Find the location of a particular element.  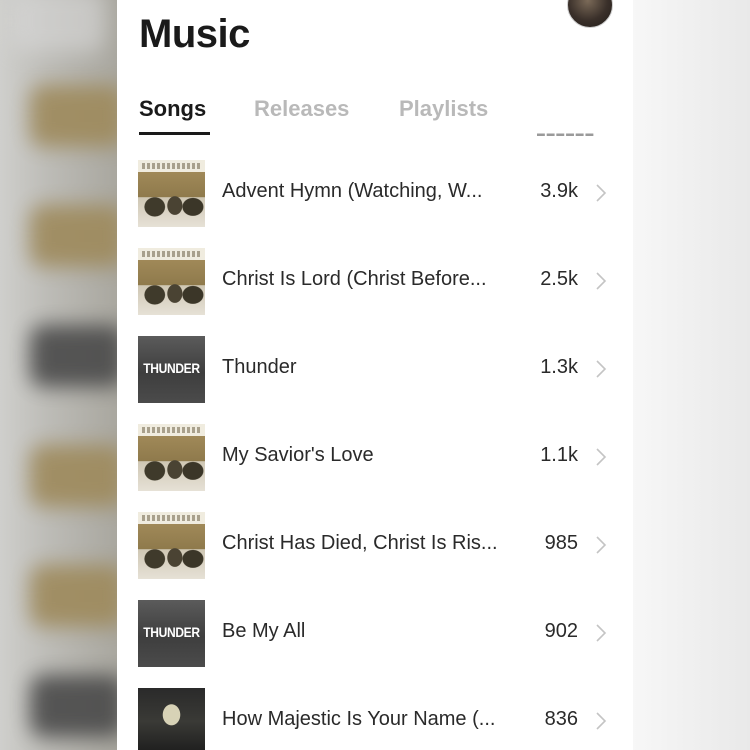

song-row: Advent Hymn (Watching, W... 3.9k is located at coordinates (375, 193).